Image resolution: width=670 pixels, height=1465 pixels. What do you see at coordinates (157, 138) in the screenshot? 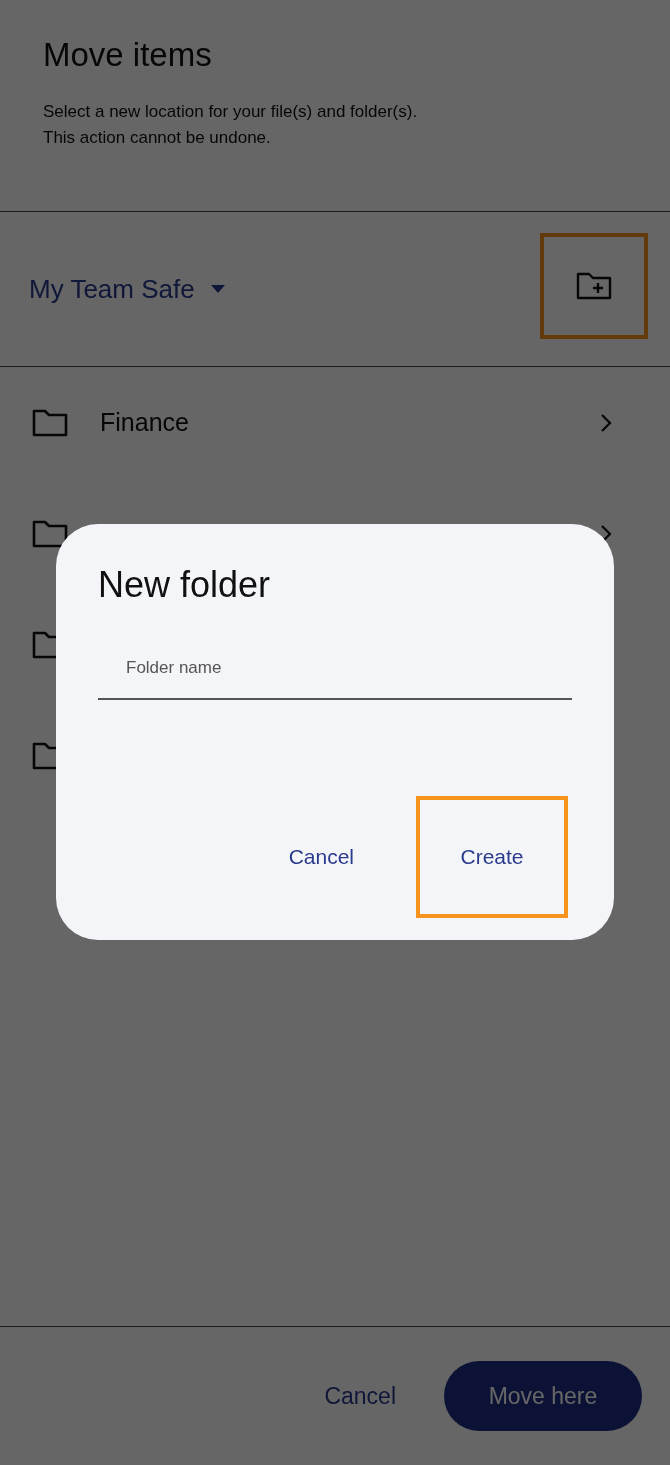
I see `description-text: This action cannot be undone.` at bounding box center [157, 138].